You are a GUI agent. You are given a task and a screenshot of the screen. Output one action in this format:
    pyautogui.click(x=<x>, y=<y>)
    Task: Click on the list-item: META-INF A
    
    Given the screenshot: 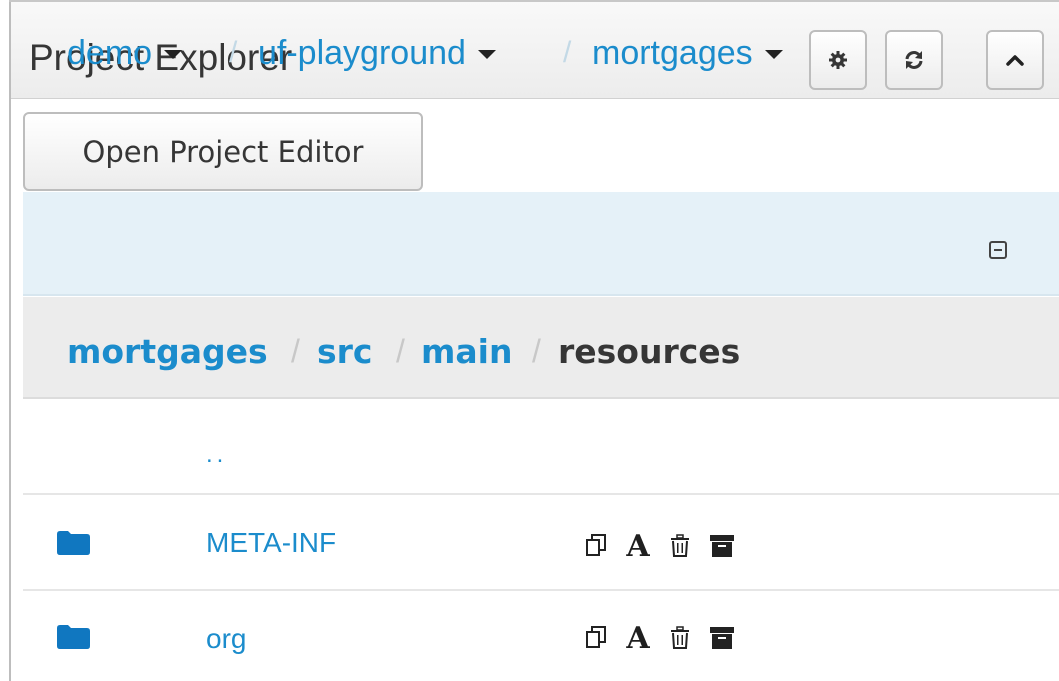 What is the action you would take?
    pyautogui.click(x=541, y=543)
    